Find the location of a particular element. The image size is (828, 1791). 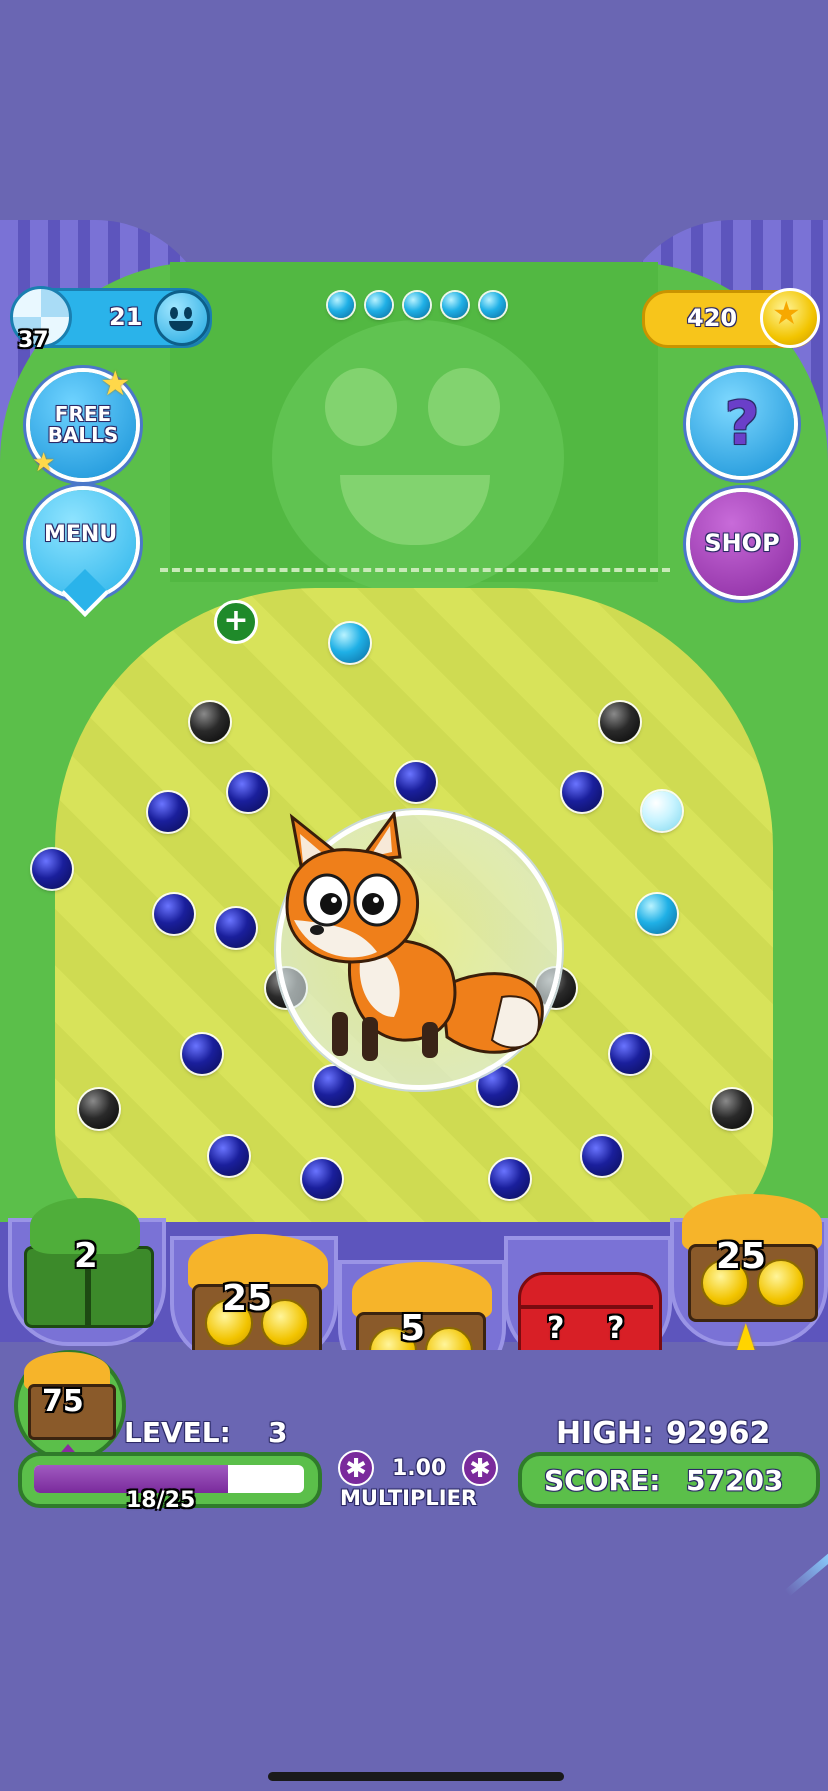

launch-line is located at coordinates (415, 570).